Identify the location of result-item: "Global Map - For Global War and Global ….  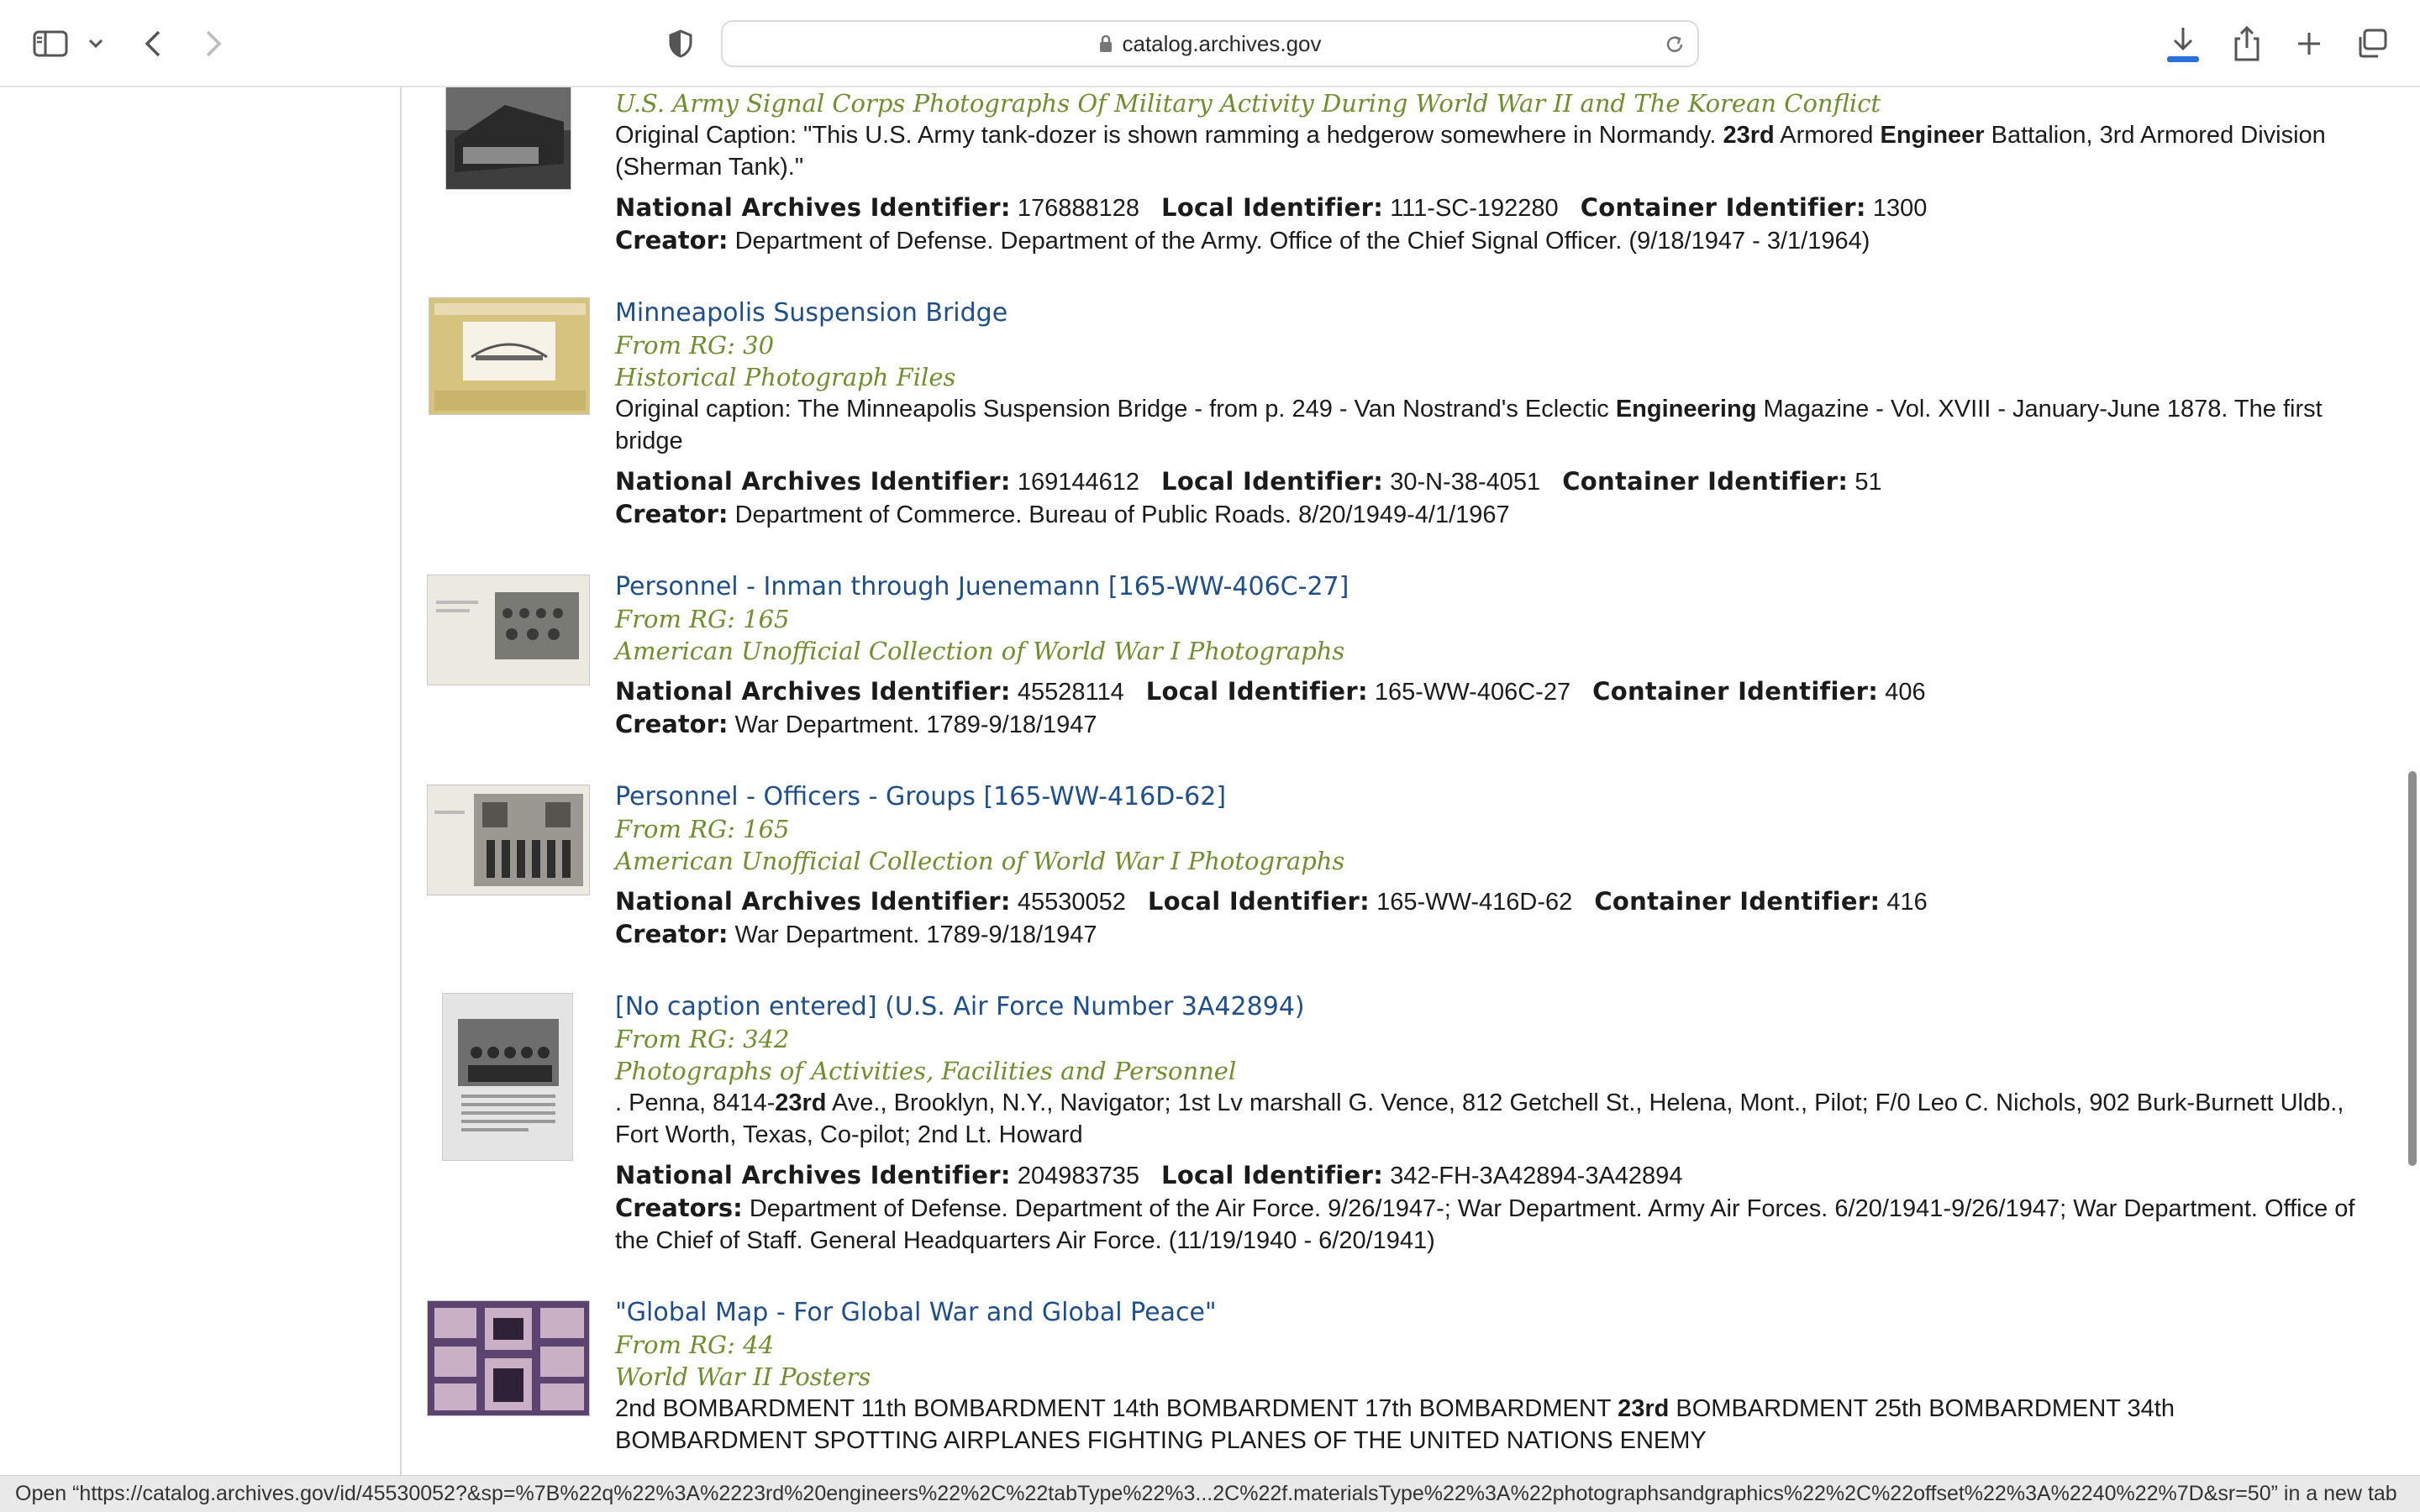
(1395, 1386).